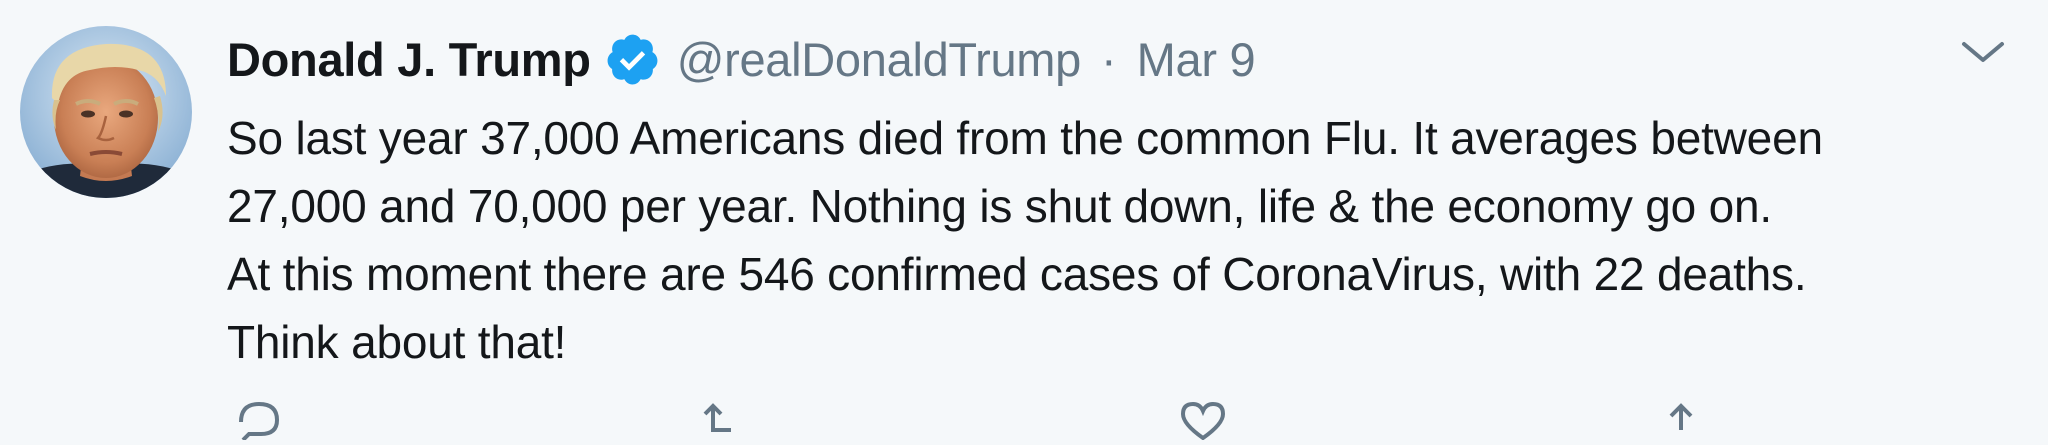 This screenshot has width=2048, height=445. I want to click on tweet-header: Donald J. Trump @realDonaldTrump · Mar 9, so click(741, 59).